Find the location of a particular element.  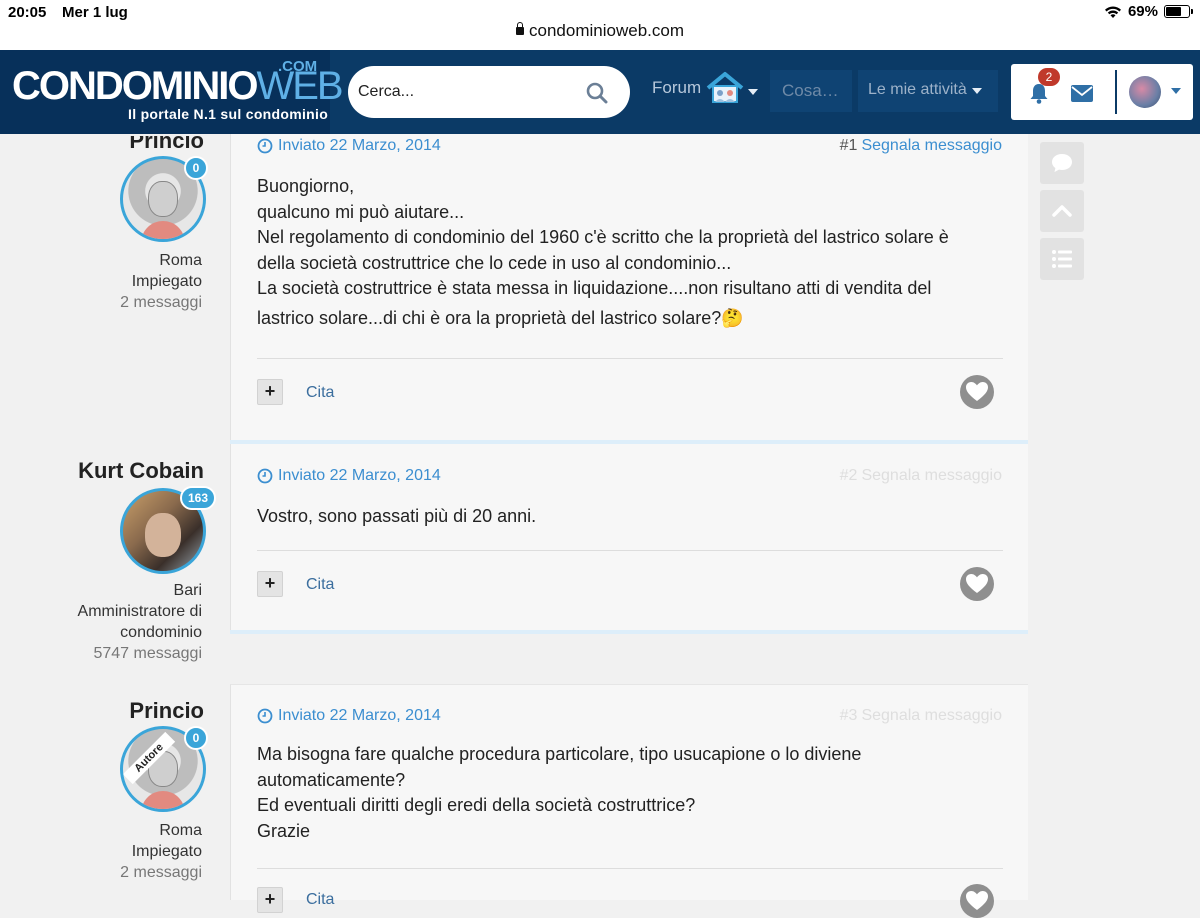

post-index: #2 is located at coordinates (849, 475).